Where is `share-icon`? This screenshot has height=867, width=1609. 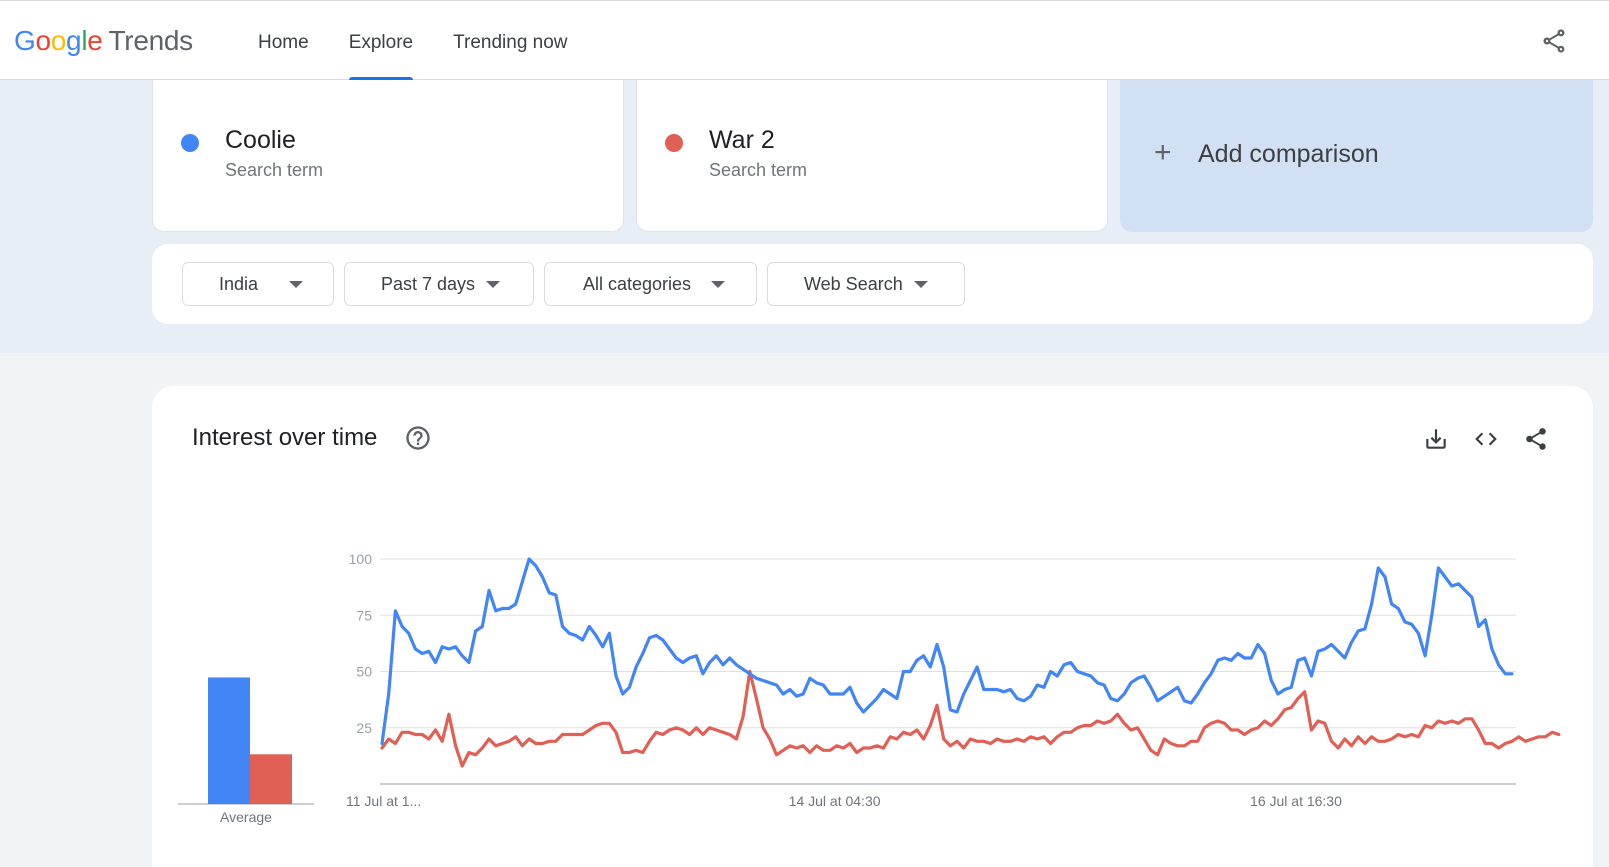
share-icon is located at coordinates (1554, 41).